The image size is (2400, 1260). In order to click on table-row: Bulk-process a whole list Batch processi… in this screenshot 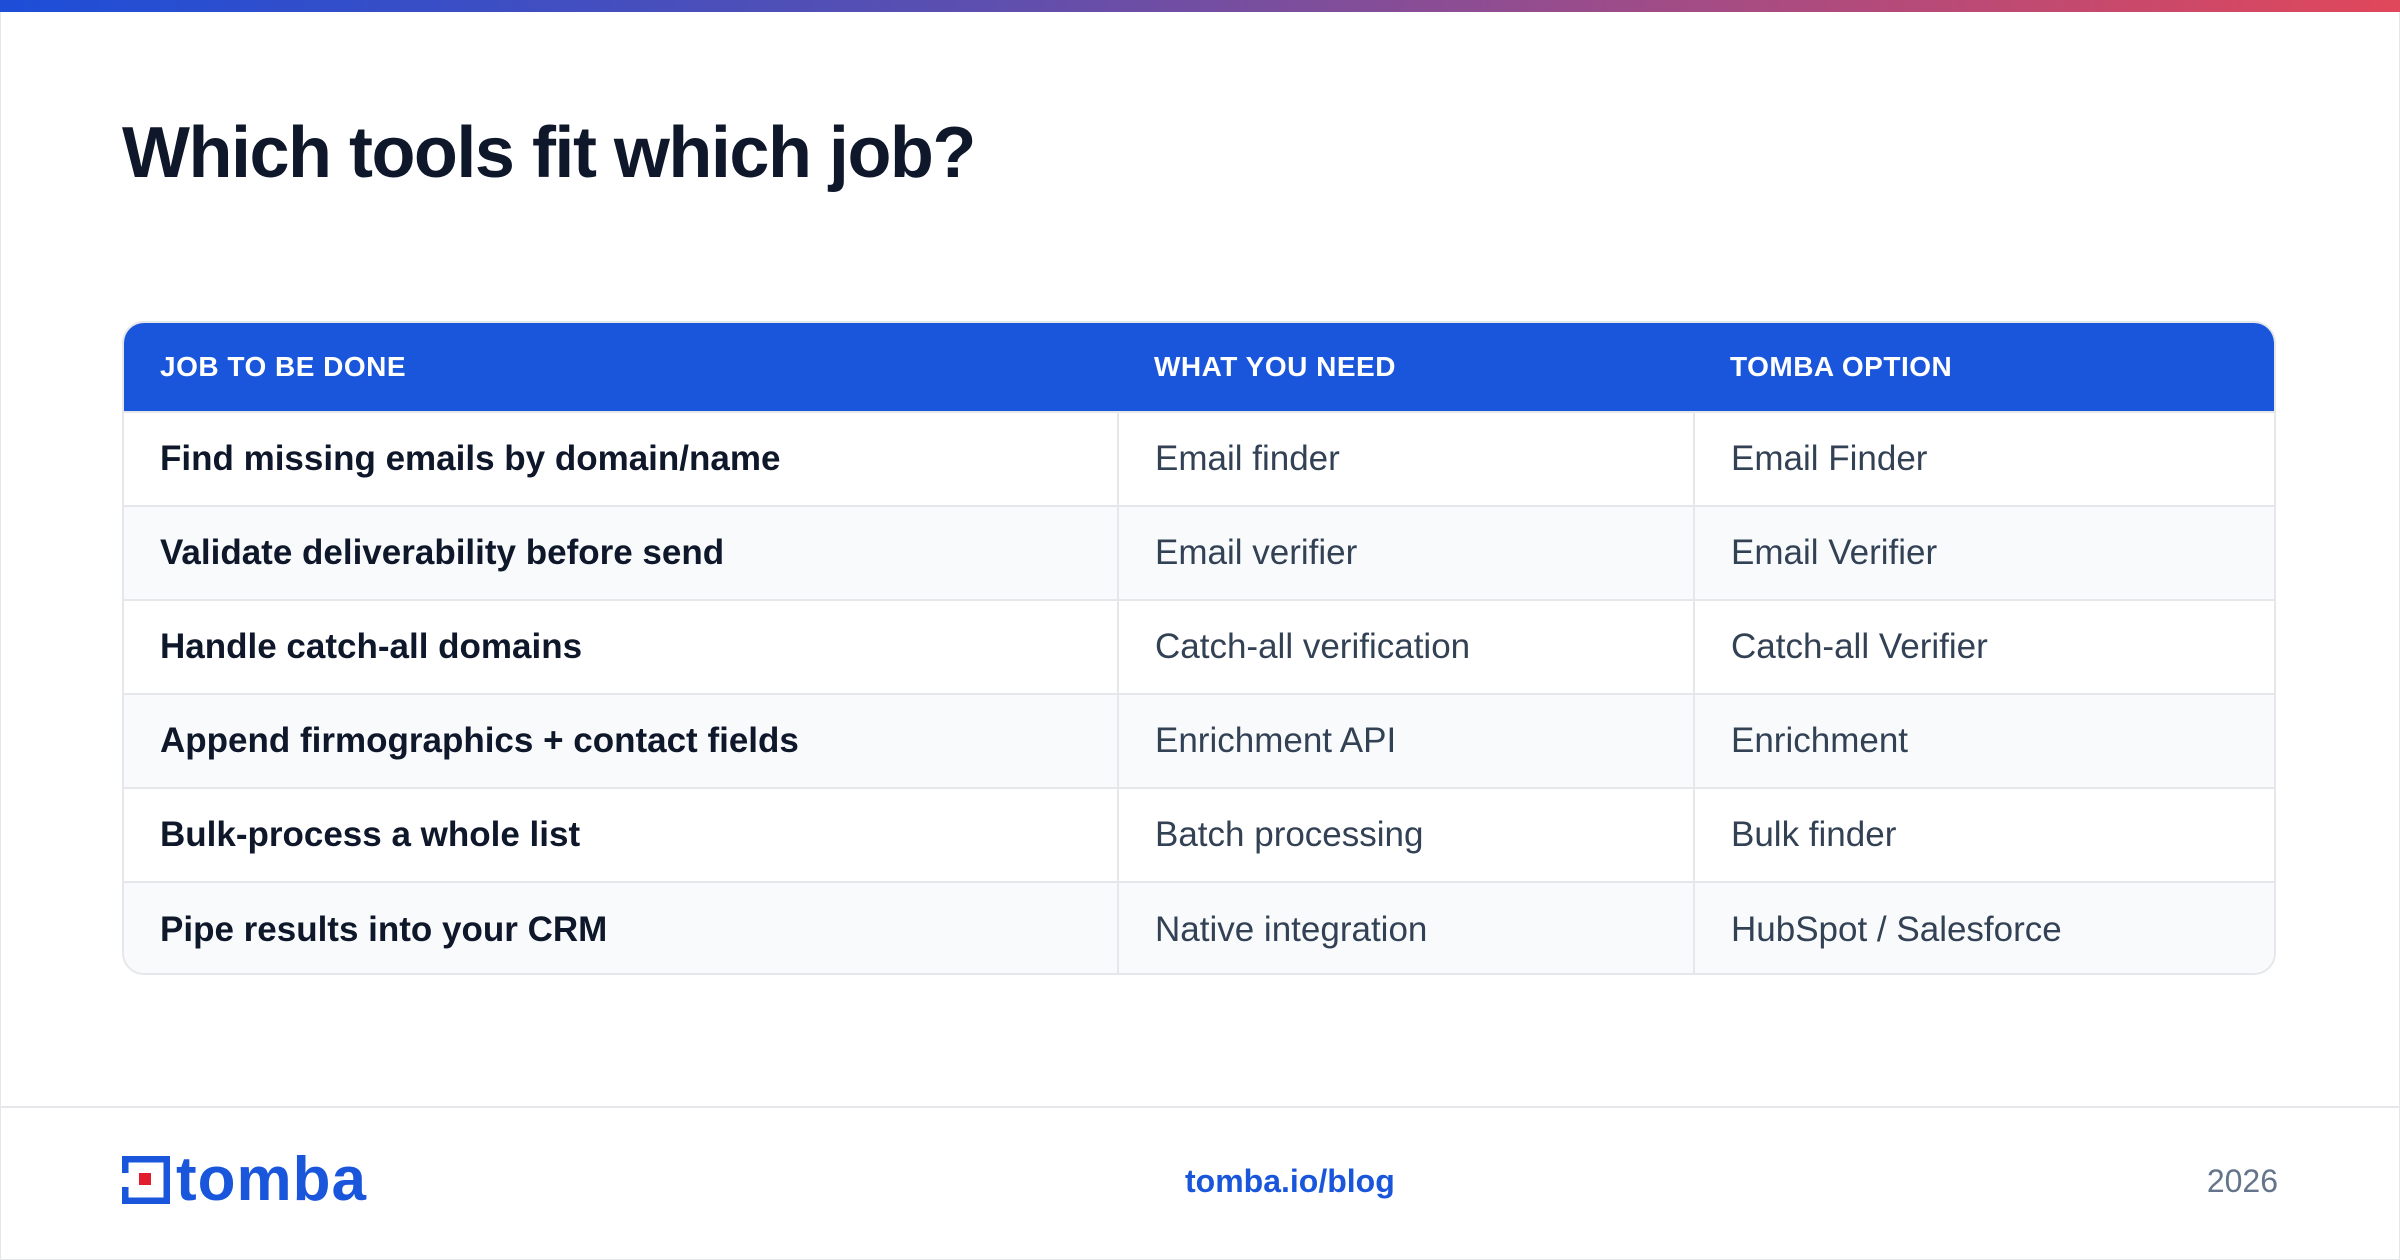, I will do `click(1199, 835)`.